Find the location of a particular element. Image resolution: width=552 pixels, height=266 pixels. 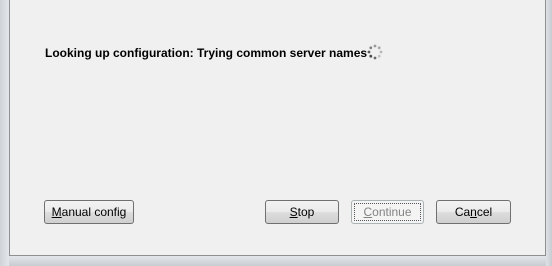

stop-button: Stop is located at coordinates (302, 212).